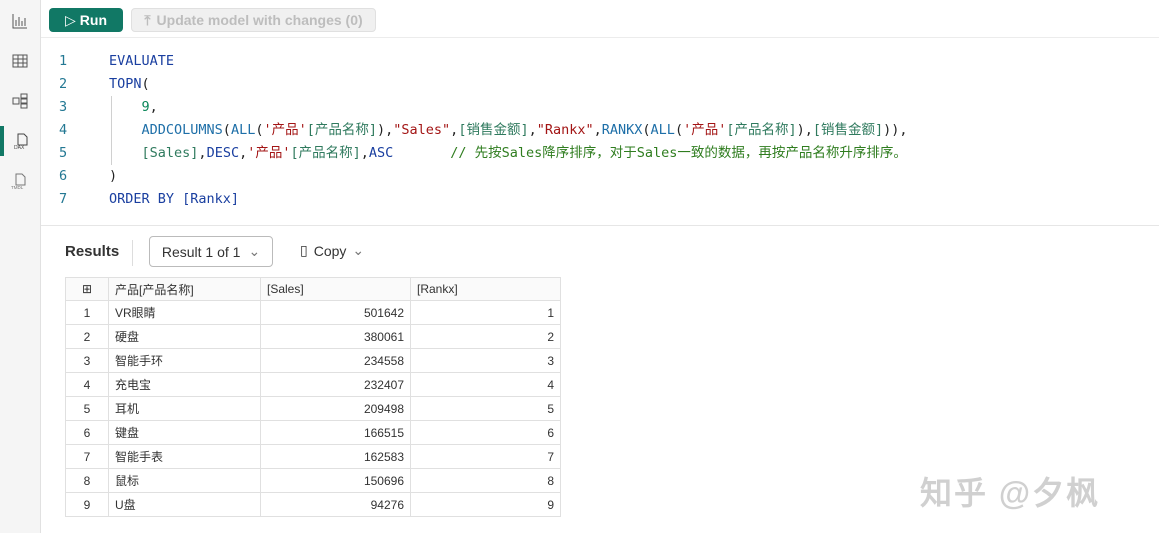 Image resolution: width=1159 pixels, height=533 pixels. Describe the element at coordinates (335, 312) in the screenshot. I see `sales-cell: 501642` at that location.